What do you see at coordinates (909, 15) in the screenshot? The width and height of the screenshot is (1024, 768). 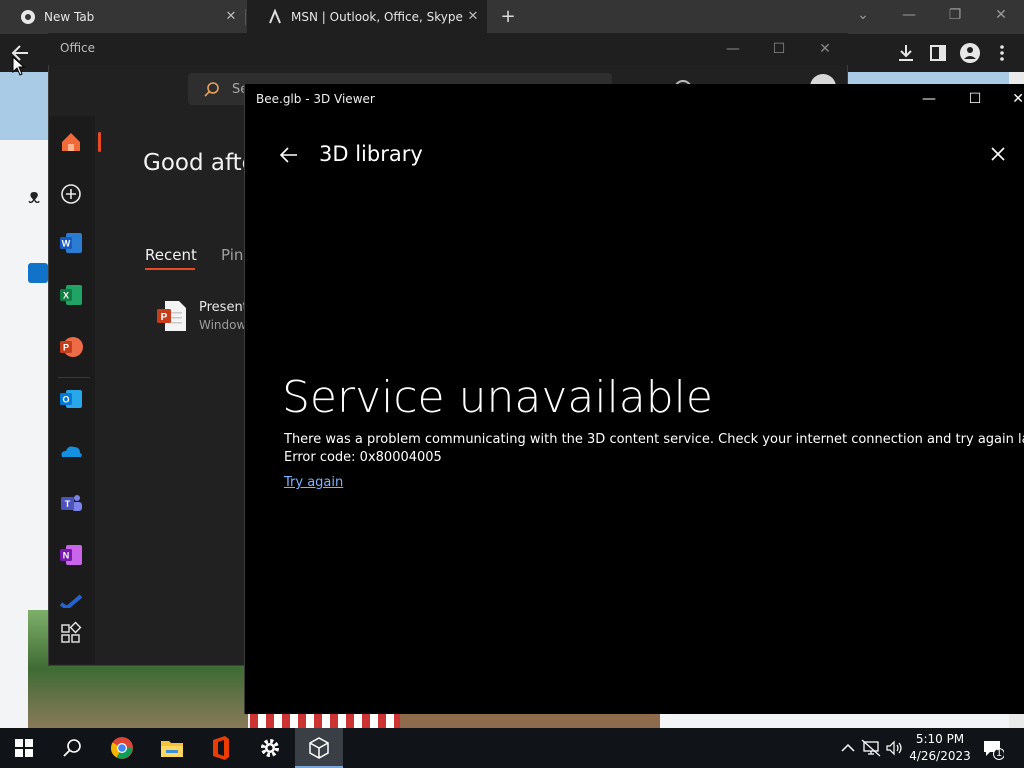 I see `browser-minimize-button: —` at bounding box center [909, 15].